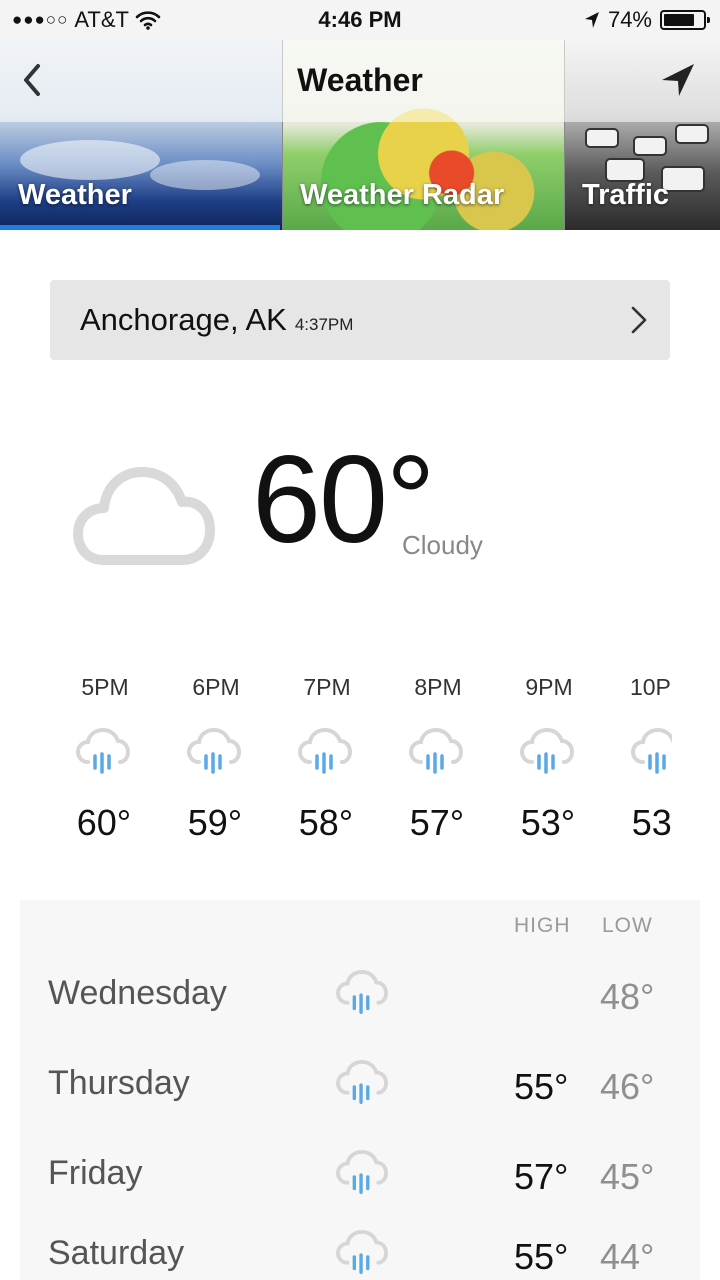 The height and width of the screenshot is (1280, 720). Describe the element at coordinates (627, 1256) in the screenshot. I see `day-low: 44°` at that location.